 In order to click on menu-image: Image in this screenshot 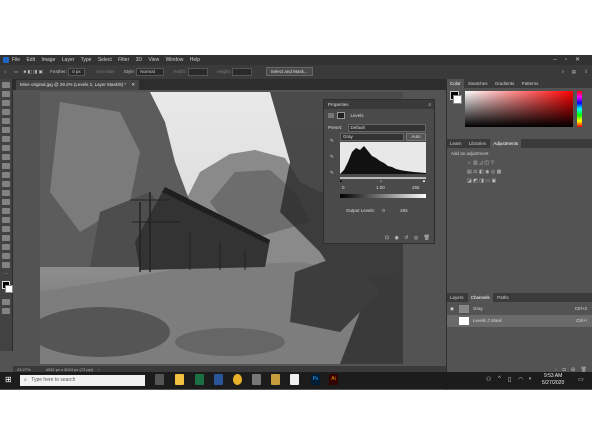, I will do `click(48, 60)`.